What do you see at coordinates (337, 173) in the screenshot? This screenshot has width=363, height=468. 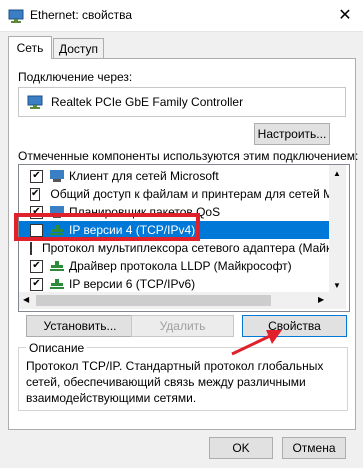 I see `scroll-up-icon: ▲` at bounding box center [337, 173].